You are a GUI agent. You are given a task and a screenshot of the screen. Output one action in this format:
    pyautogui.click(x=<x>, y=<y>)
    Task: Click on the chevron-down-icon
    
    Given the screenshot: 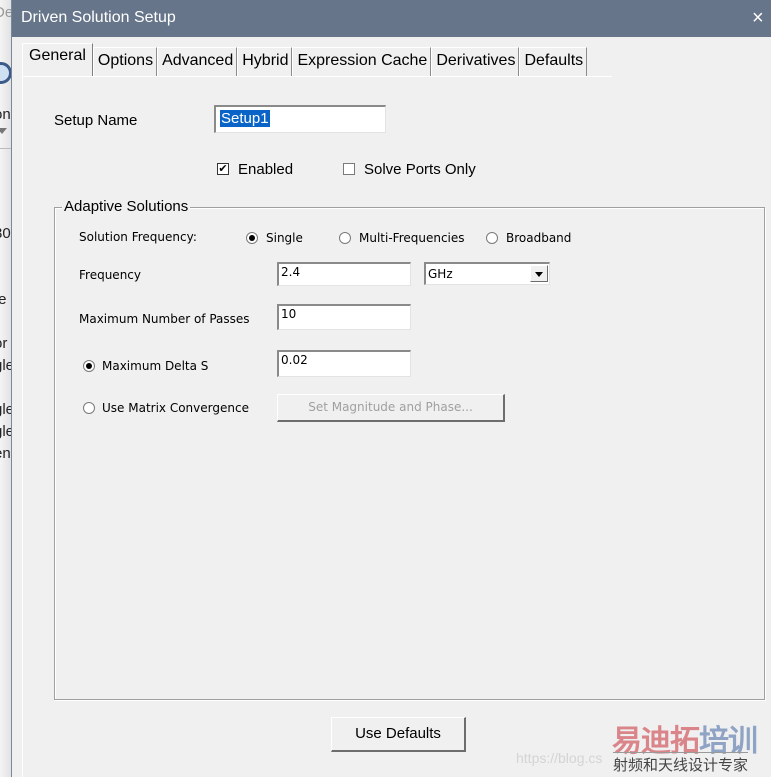 What is the action you would take?
    pyautogui.click(x=539, y=273)
    